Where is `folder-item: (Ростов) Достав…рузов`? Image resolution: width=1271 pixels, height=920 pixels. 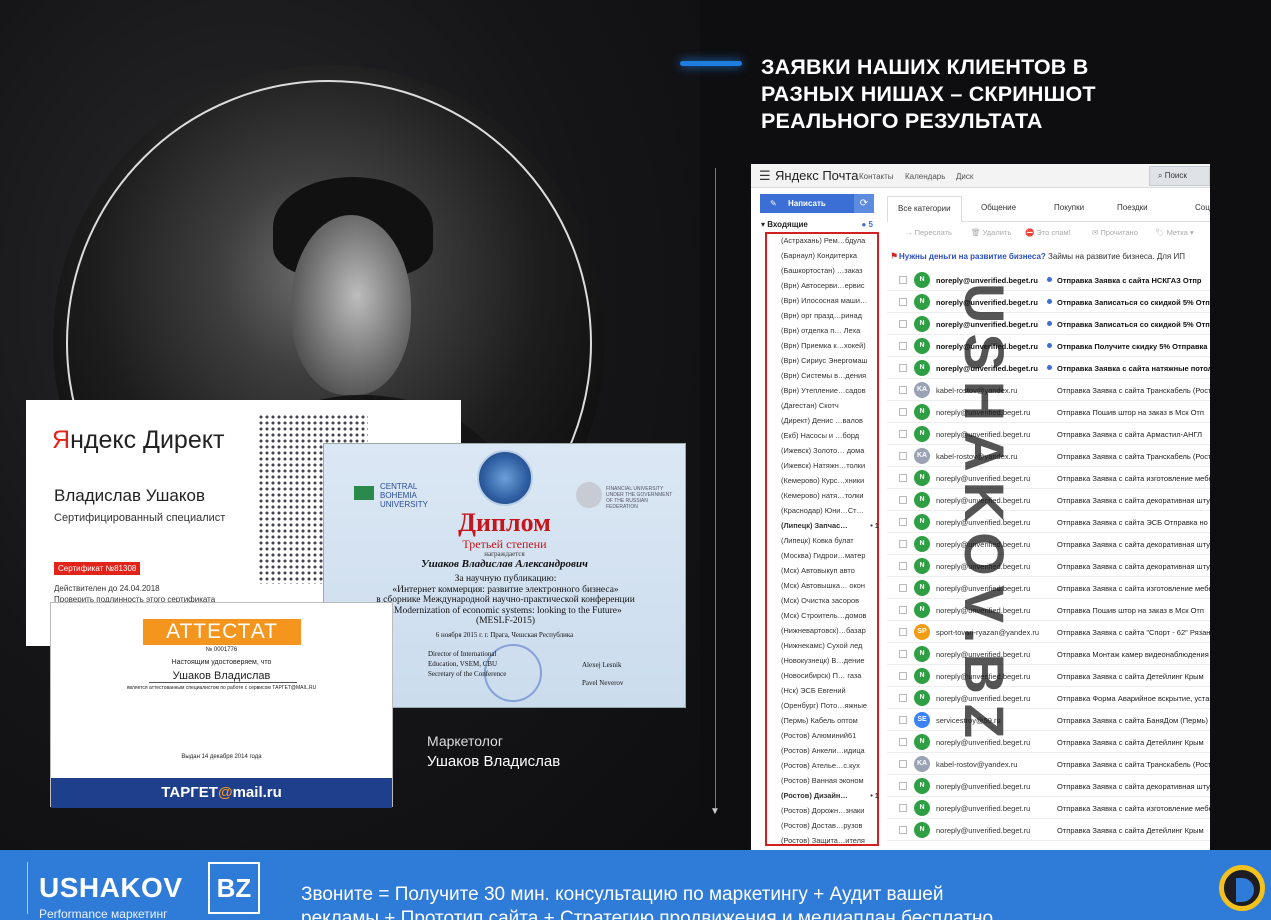 folder-item: (Ростов) Достав…рузов is located at coordinates (830, 825).